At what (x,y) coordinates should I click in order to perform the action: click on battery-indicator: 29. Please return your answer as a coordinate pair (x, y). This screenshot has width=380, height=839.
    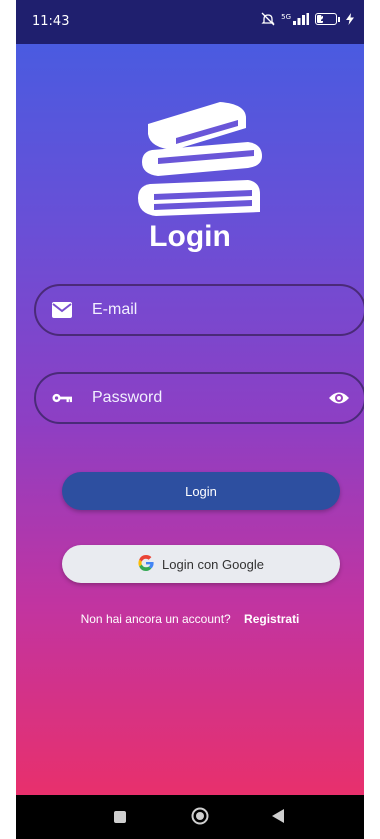
    Looking at the image, I should click on (327, 19).